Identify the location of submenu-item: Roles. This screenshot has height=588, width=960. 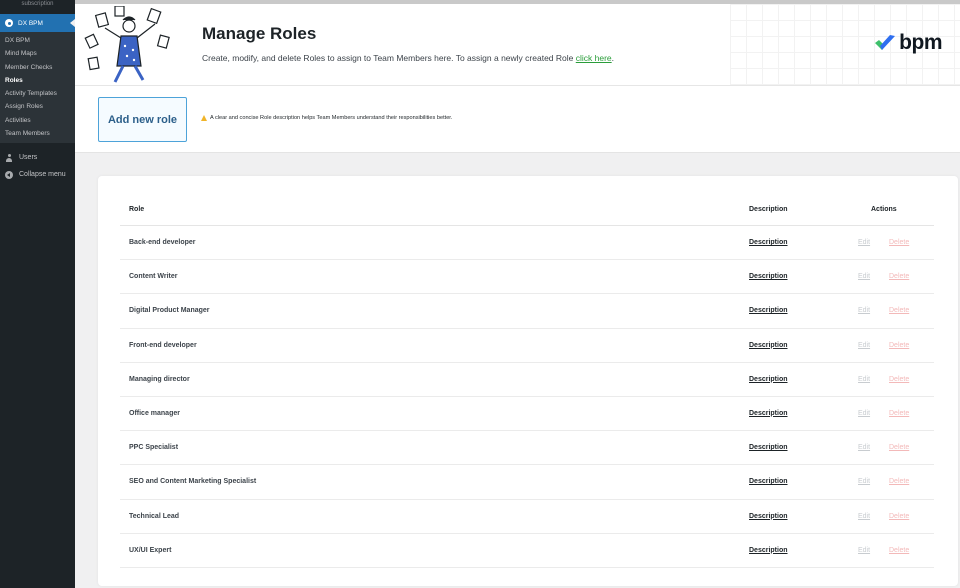
(37, 80).